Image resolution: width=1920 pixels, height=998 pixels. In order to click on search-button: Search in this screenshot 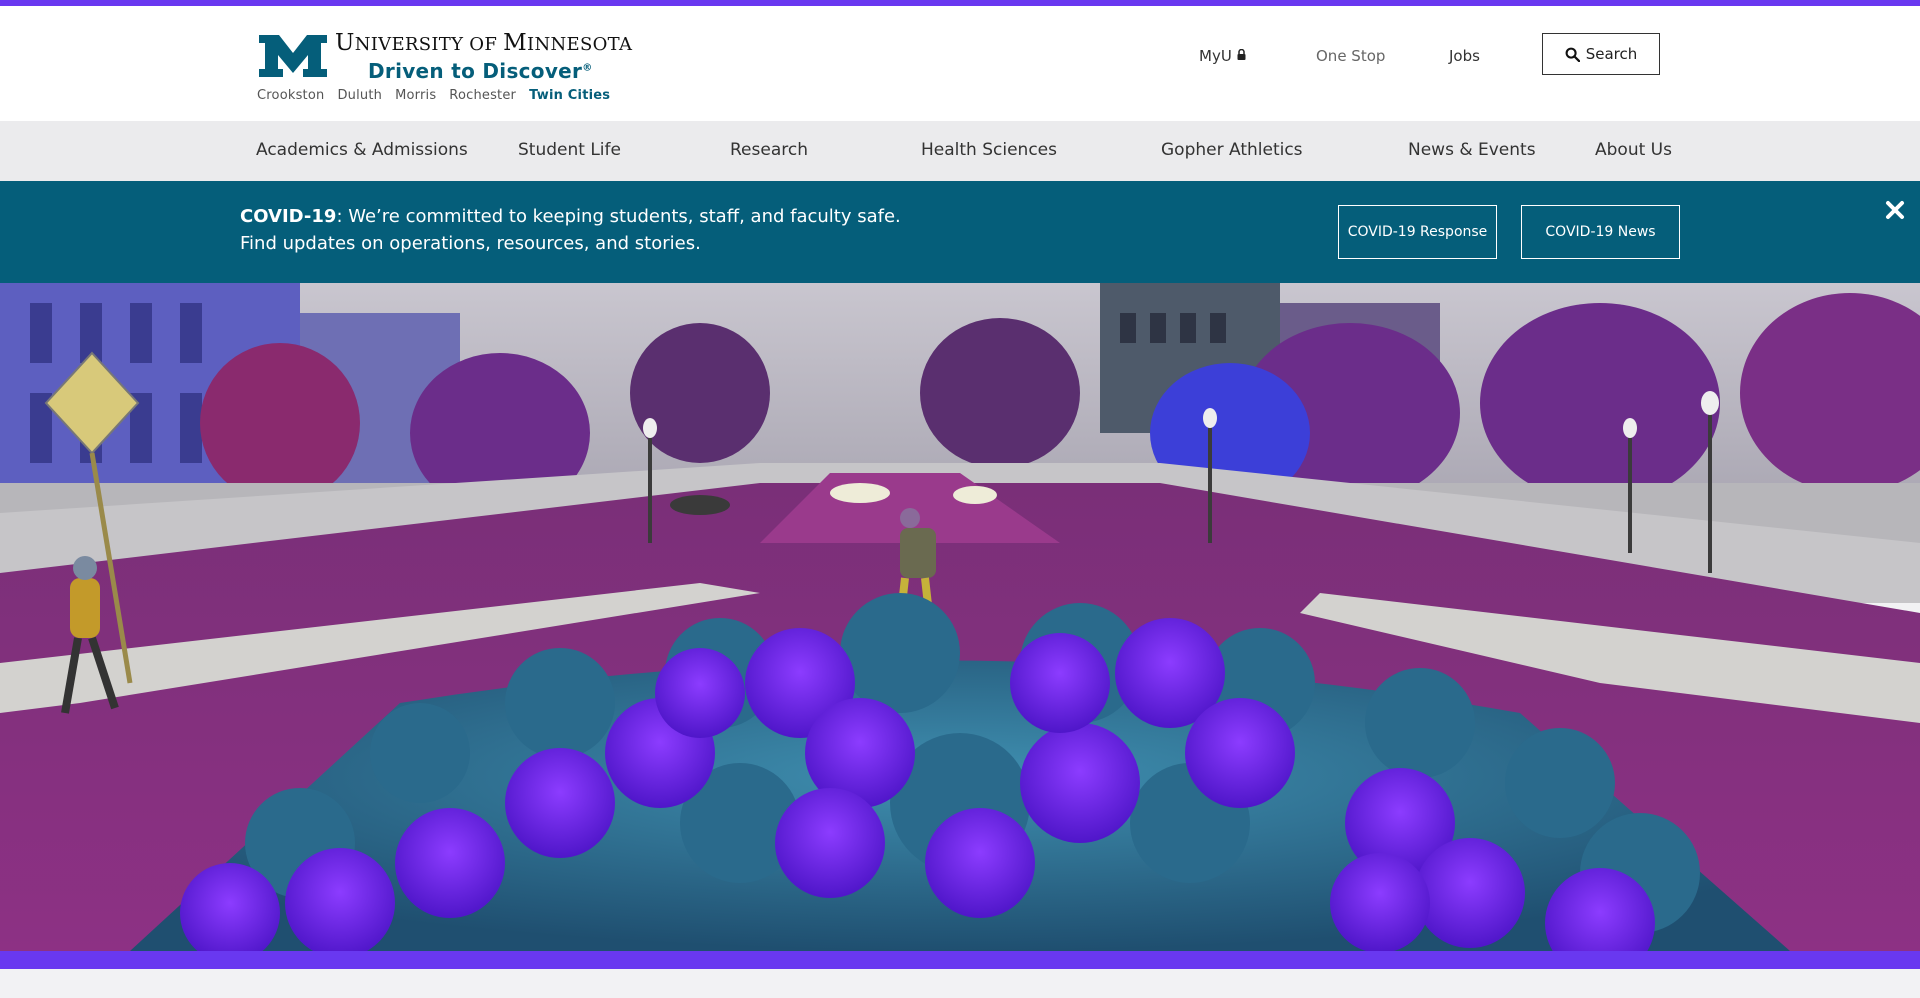, I will do `click(1601, 54)`.